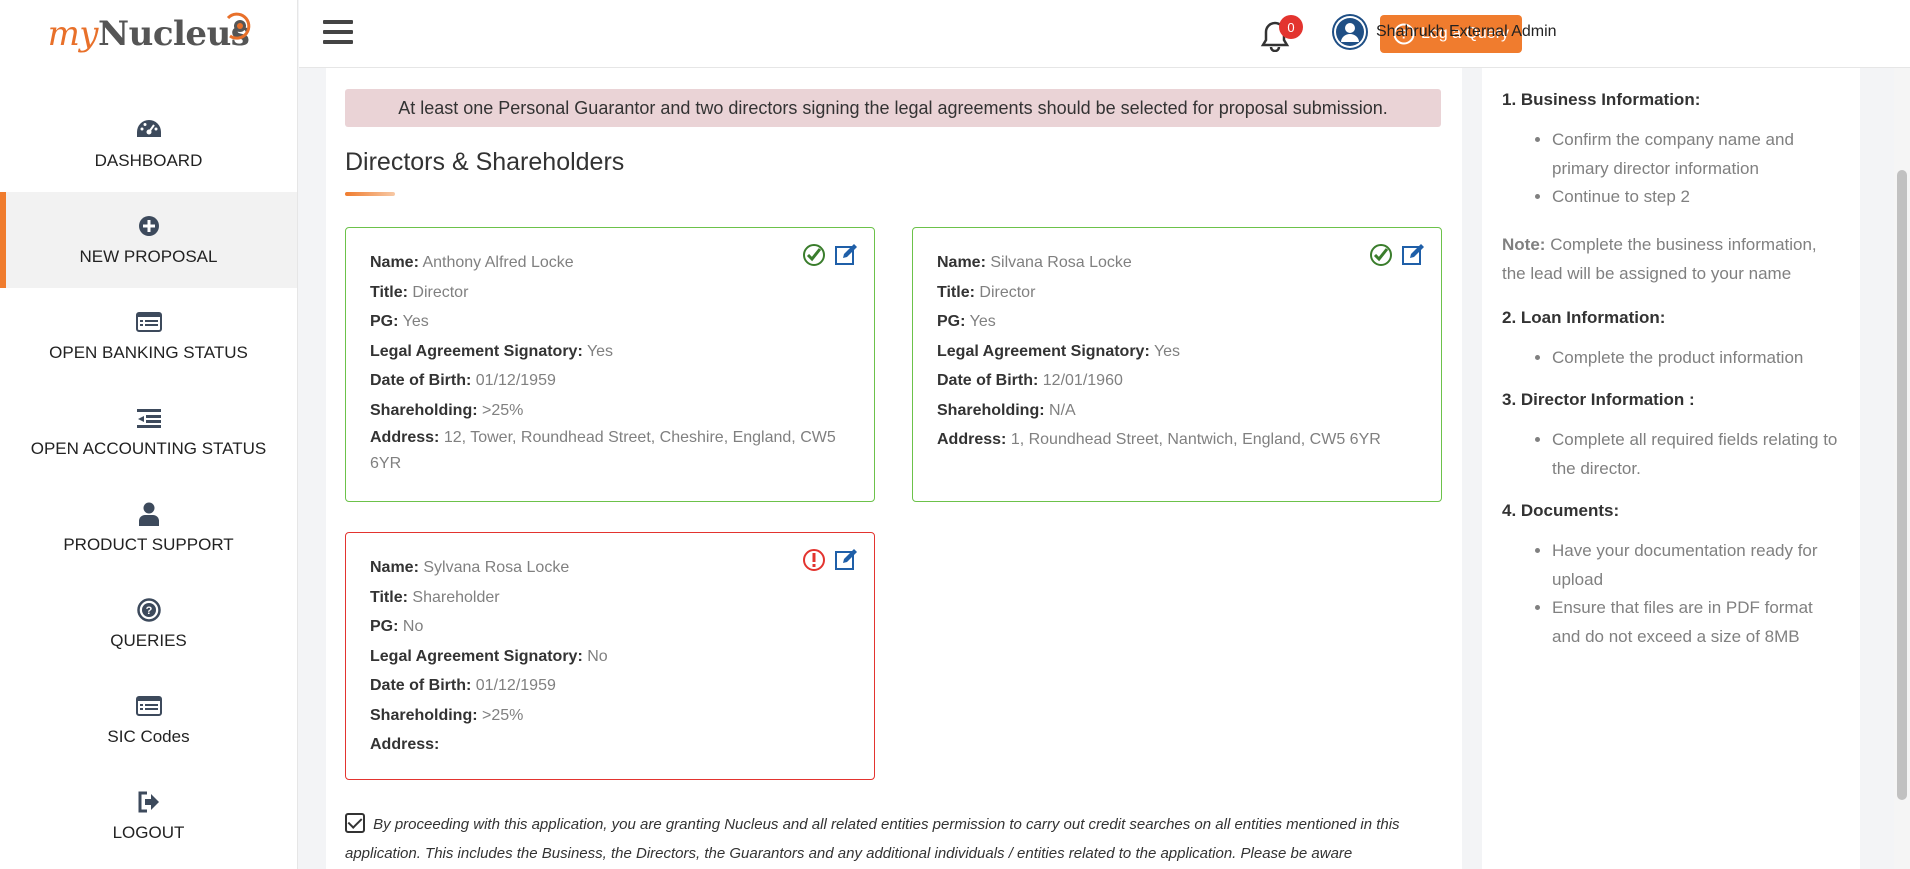 The width and height of the screenshot is (1910, 869). What do you see at coordinates (1902, 485) in the screenshot?
I see `scrollbar-thumb` at bounding box center [1902, 485].